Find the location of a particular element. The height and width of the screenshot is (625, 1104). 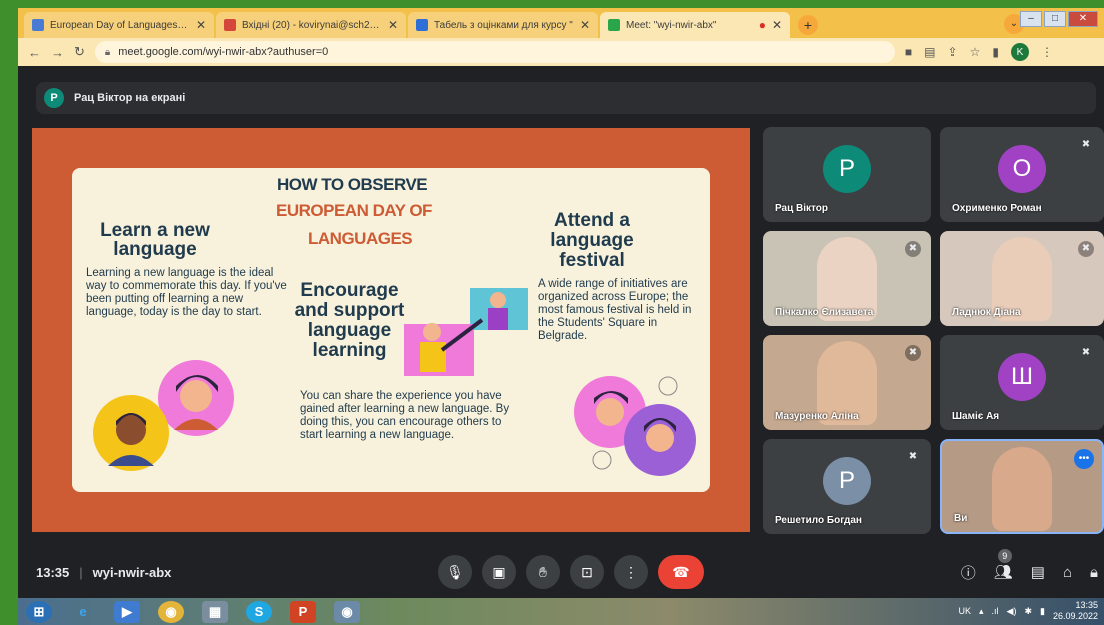

participant-tile: O Охрименко Роман ✖ is located at coordinates (1022, 174).